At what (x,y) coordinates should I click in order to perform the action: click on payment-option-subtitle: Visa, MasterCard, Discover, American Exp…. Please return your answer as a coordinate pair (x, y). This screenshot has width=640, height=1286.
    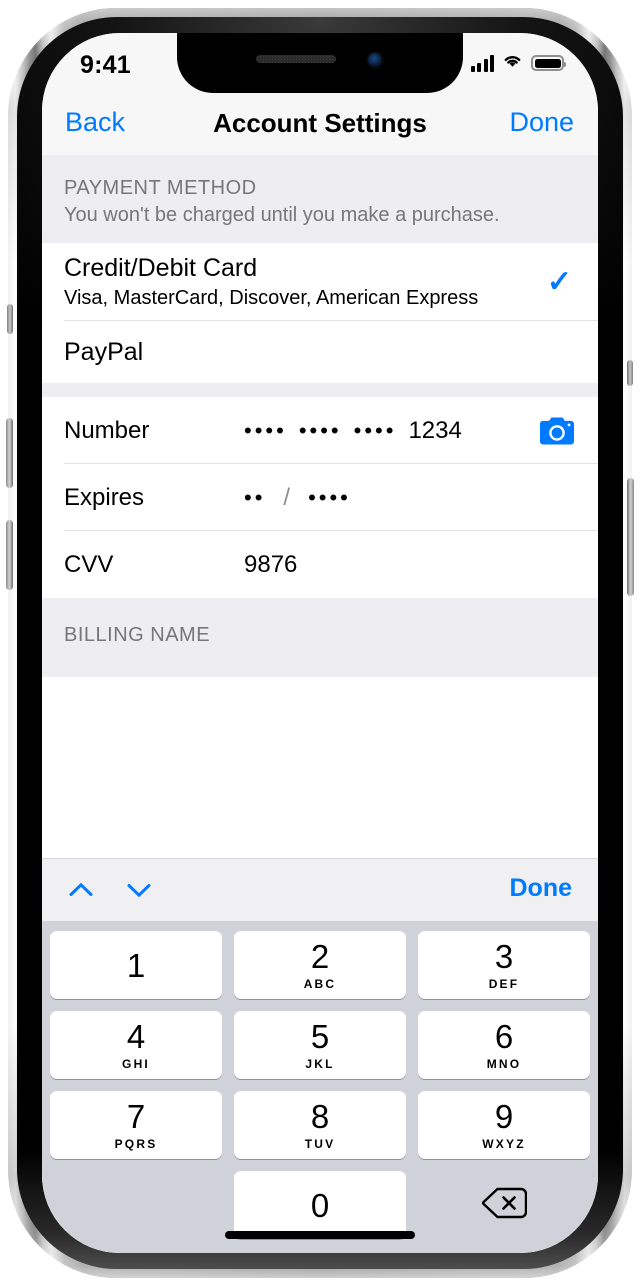
    Looking at the image, I should click on (271, 298).